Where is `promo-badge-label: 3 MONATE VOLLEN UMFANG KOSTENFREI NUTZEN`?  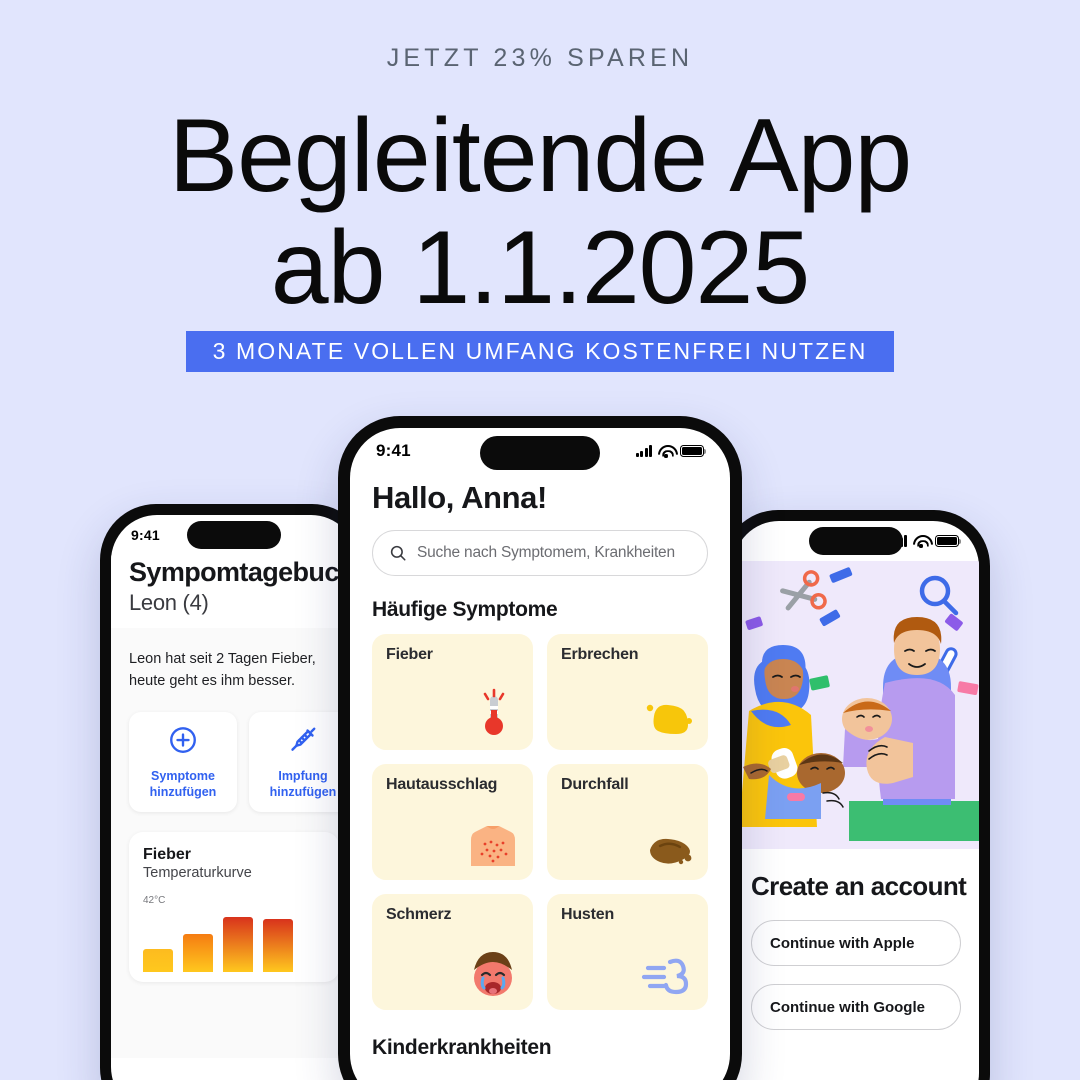
promo-badge-label: 3 MONATE VOLLEN UMFANG KOSTENFREI NUTZEN is located at coordinates (540, 351).